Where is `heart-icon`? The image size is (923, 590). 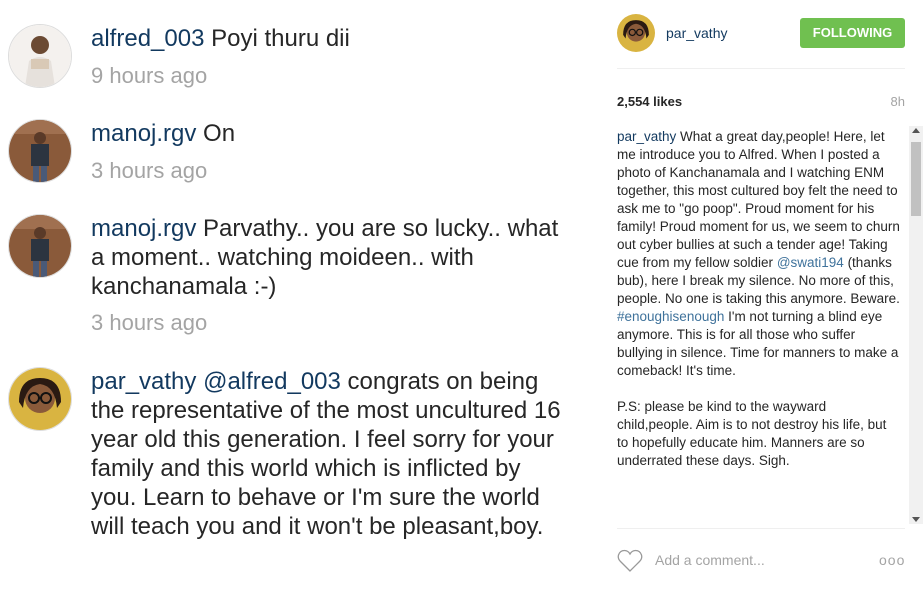
heart-icon is located at coordinates (630, 561).